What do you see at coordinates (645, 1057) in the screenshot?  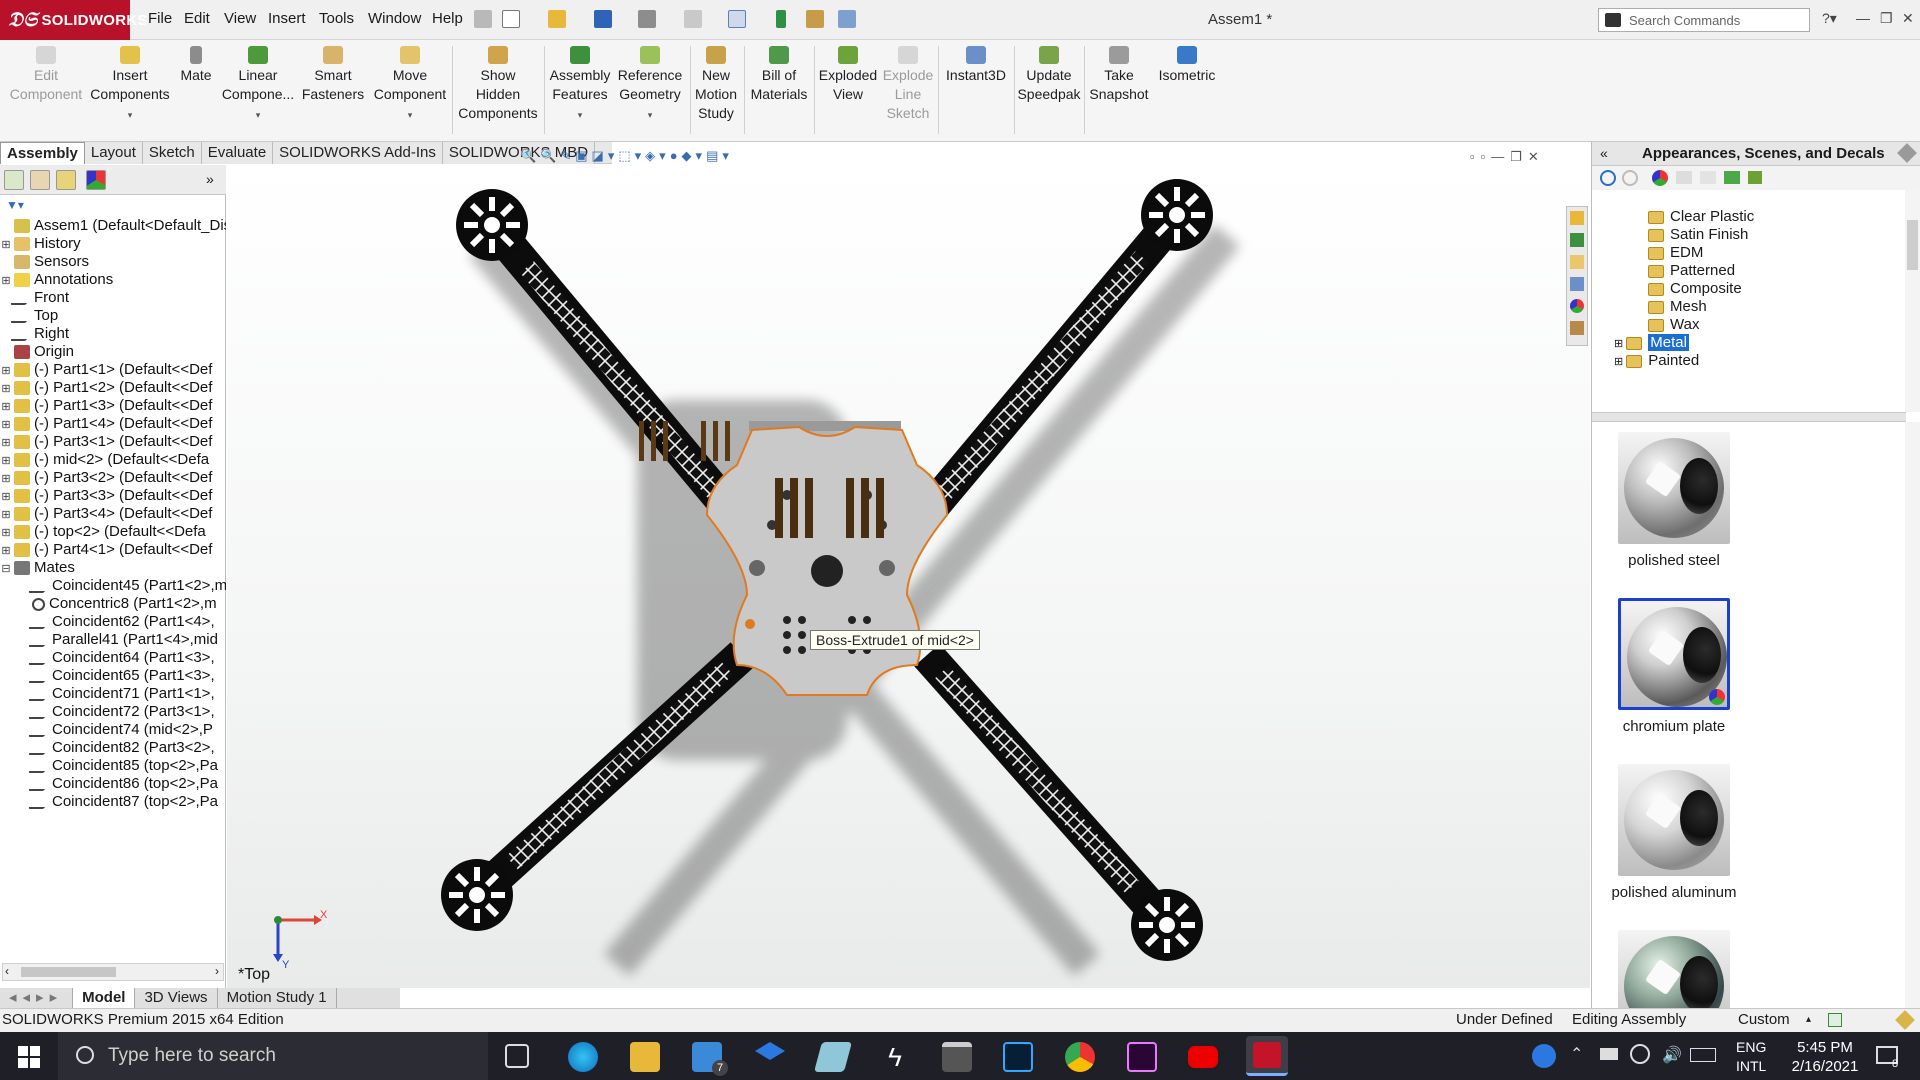 I see `file-explorer-taskbar-icon` at bounding box center [645, 1057].